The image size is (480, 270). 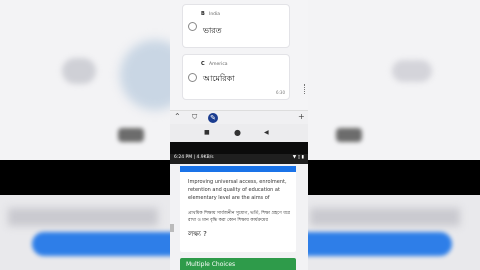 I want to click on recents-icon: ■, so click(x=207, y=132).